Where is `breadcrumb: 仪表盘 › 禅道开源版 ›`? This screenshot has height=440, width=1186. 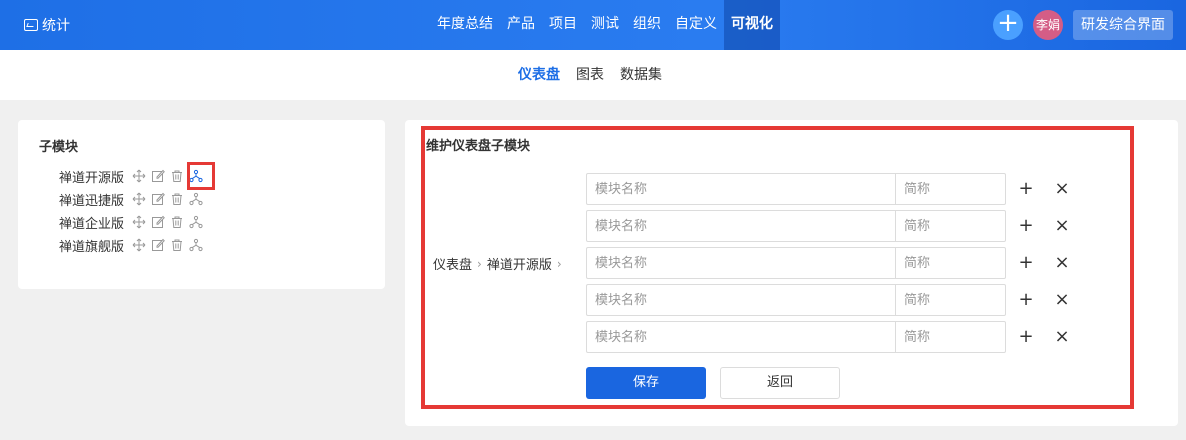
breadcrumb: 仪表盘 › 禅道开源版 › is located at coordinates (500, 264).